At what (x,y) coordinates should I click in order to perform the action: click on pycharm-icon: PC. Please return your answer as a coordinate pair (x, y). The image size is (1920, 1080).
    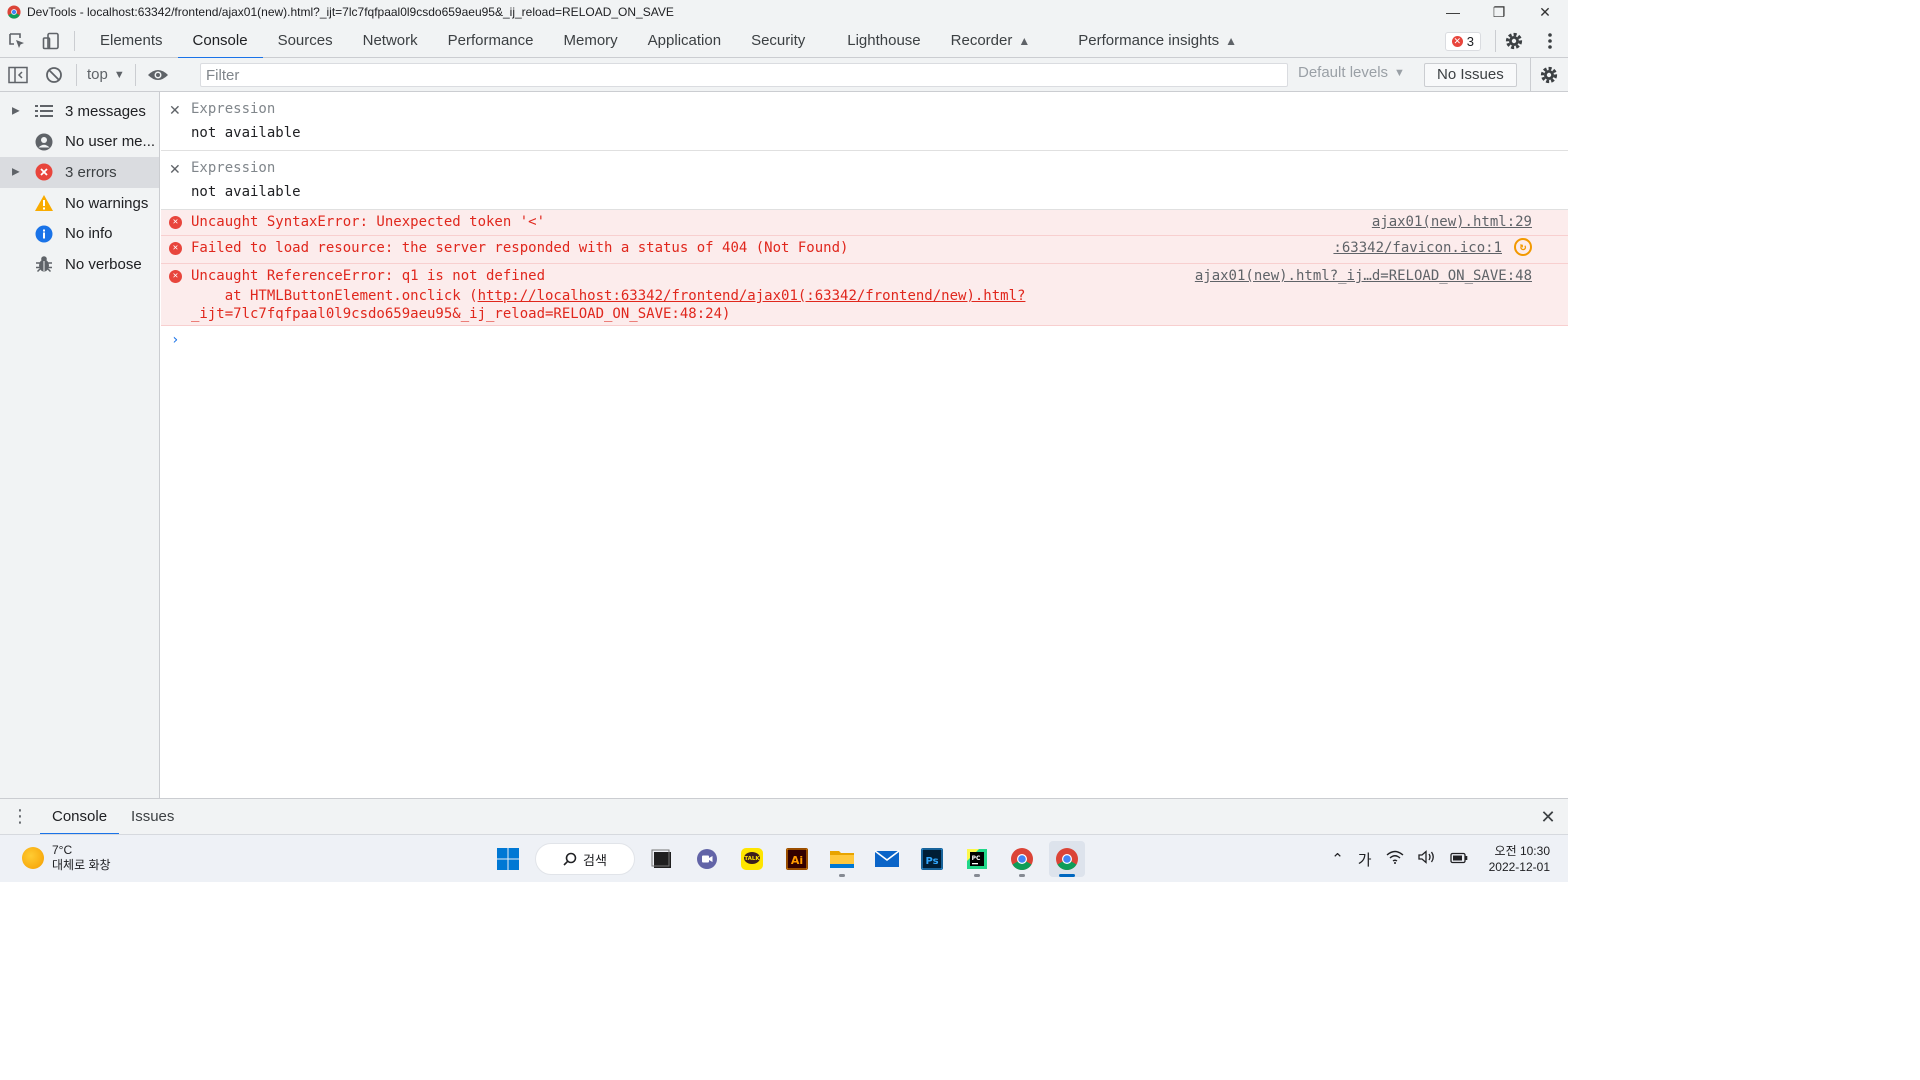
    Looking at the image, I should click on (977, 859).